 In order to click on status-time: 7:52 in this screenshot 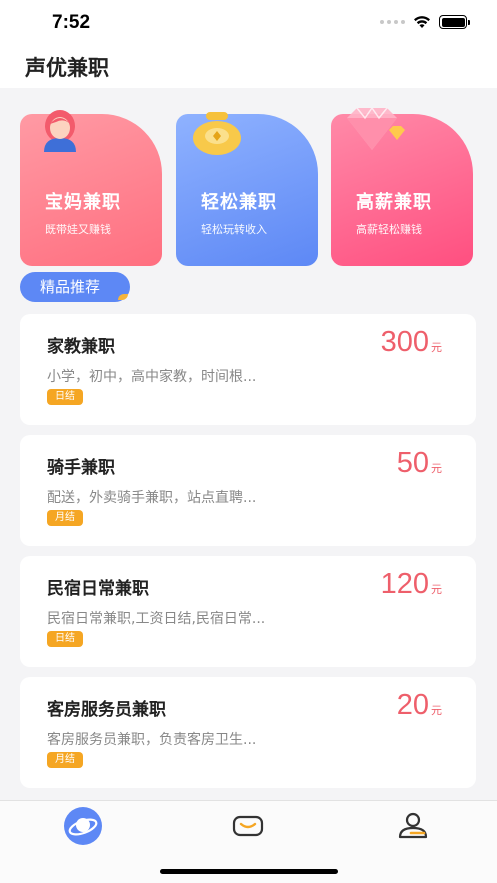, I will do `click(71, 22)`.